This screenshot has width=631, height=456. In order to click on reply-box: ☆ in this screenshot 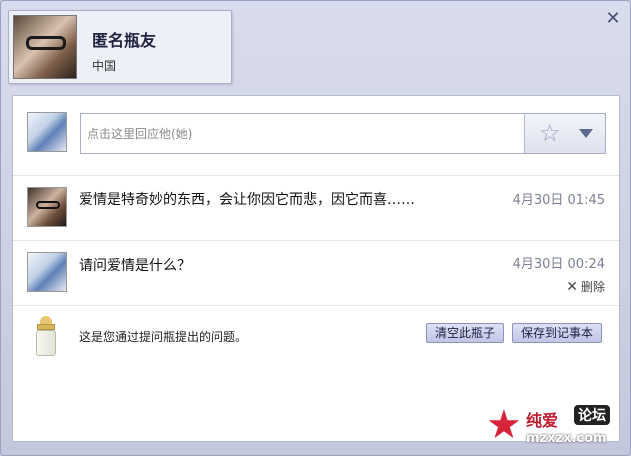, I will do `click(343, 133)`.